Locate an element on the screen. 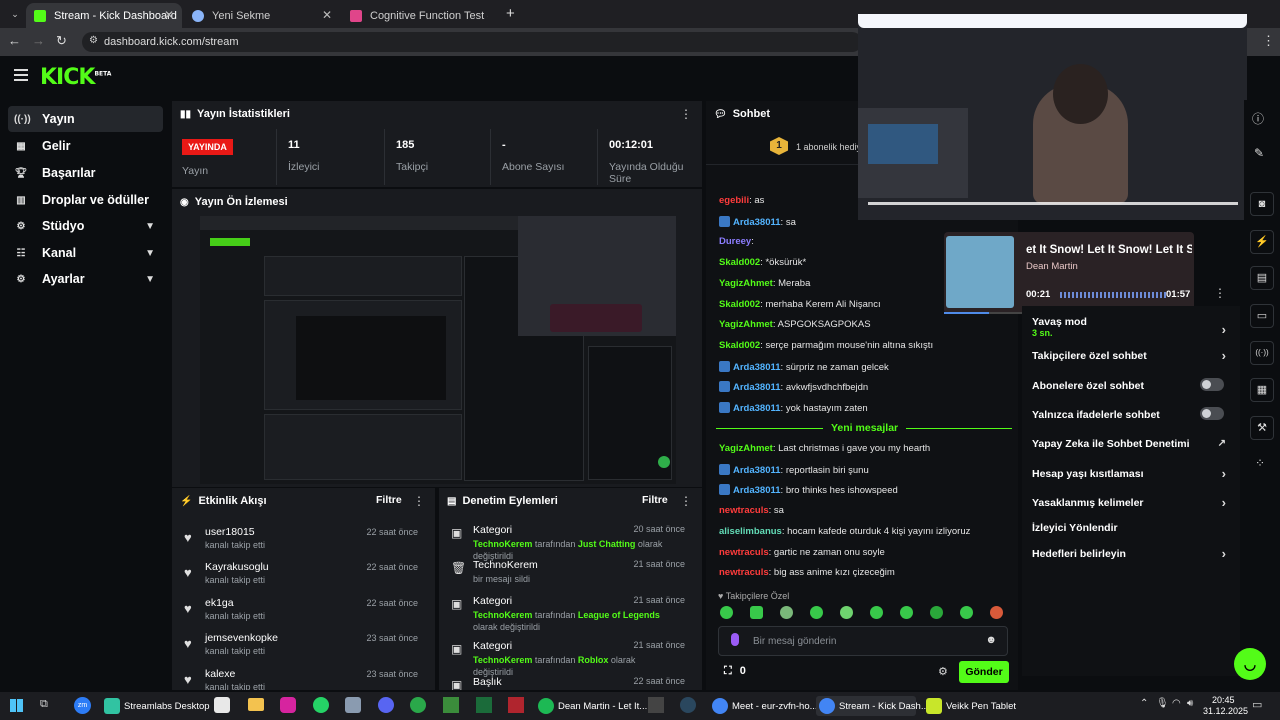  reload-icon: ↻ is located at coordinates (61, 41).